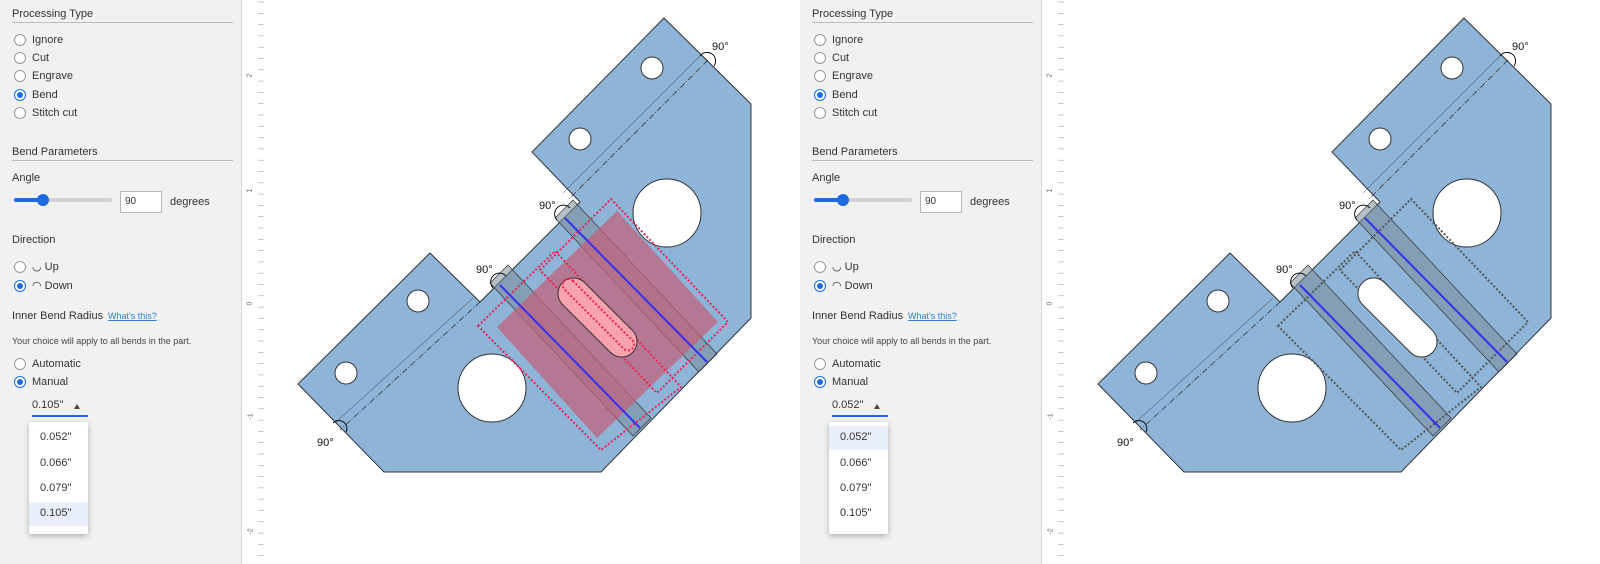 The width and height of the screenshot is (1600, 564). What do you see at coordinates (841, 58) in the screenshot?
I see `radio-label-cut: Cut` at bounding box center [841, 58].